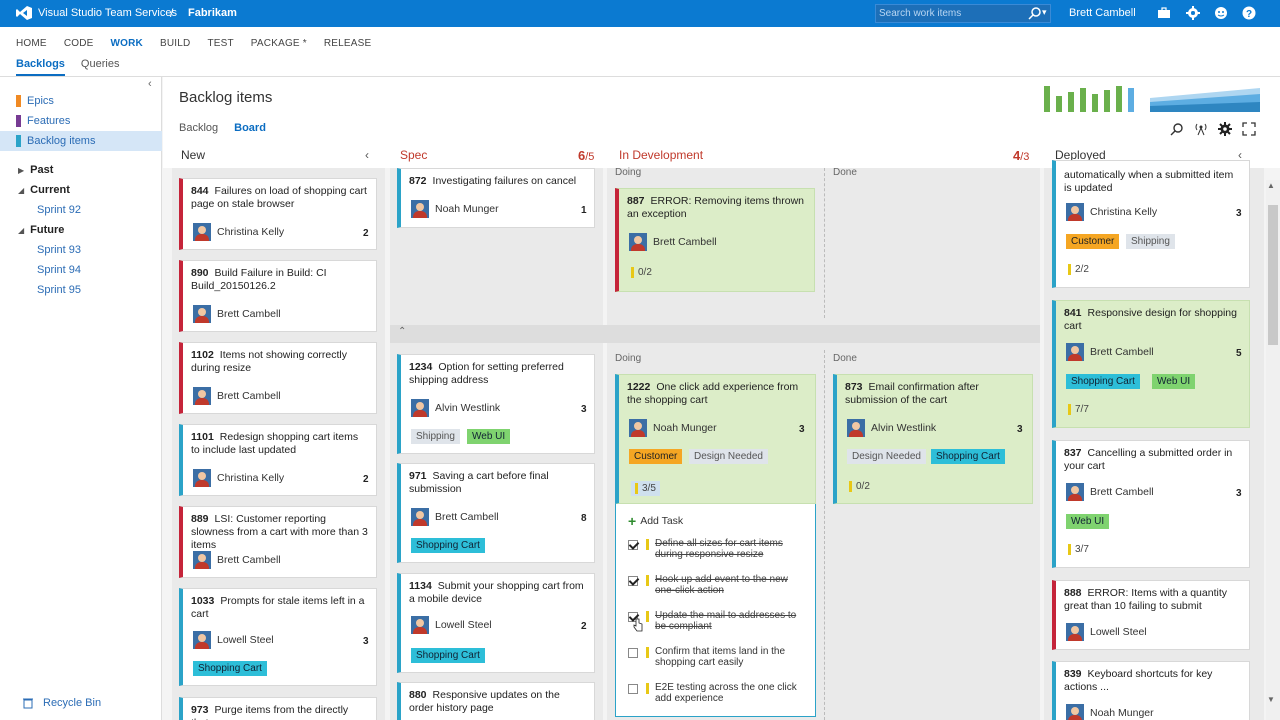  I want to click on scroll-up-icon: ▲, so click(1271, 185).